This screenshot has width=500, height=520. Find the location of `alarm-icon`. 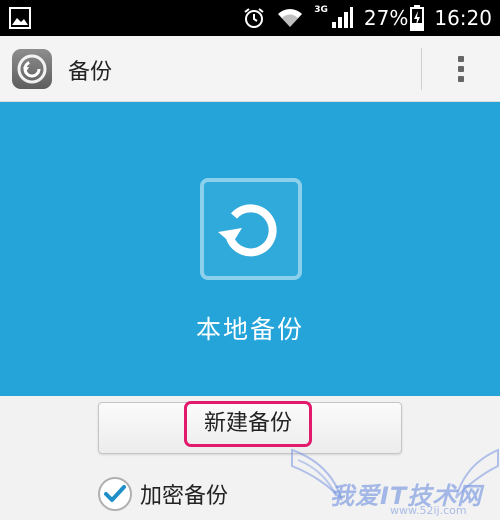

alarm-icon is located at coordinates (254, 18).